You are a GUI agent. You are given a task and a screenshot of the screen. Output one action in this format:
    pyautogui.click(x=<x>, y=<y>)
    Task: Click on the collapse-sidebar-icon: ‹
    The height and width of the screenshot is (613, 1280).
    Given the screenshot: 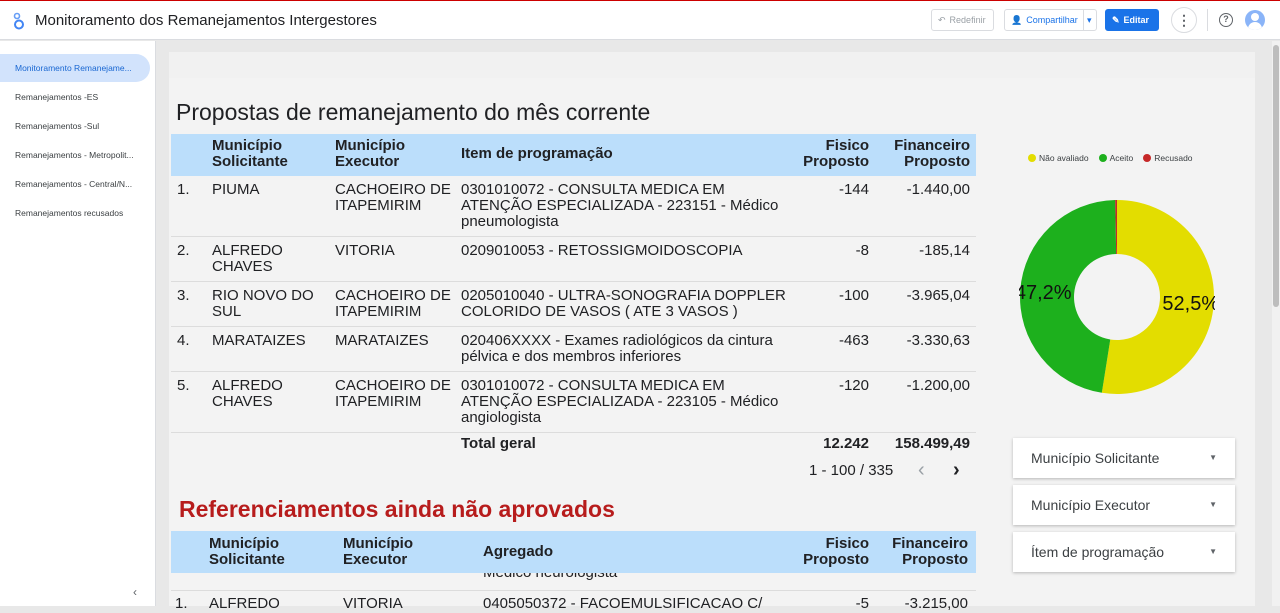 What is the action you would take?
    pyautogui.click(x=135, y=592)
    